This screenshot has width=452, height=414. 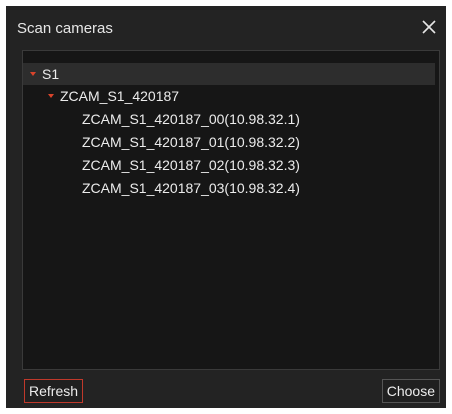 I want to click on tree-item-camera: ZCAM_S1_420187_01(10.98.32.2), so click(x=229, y=142).